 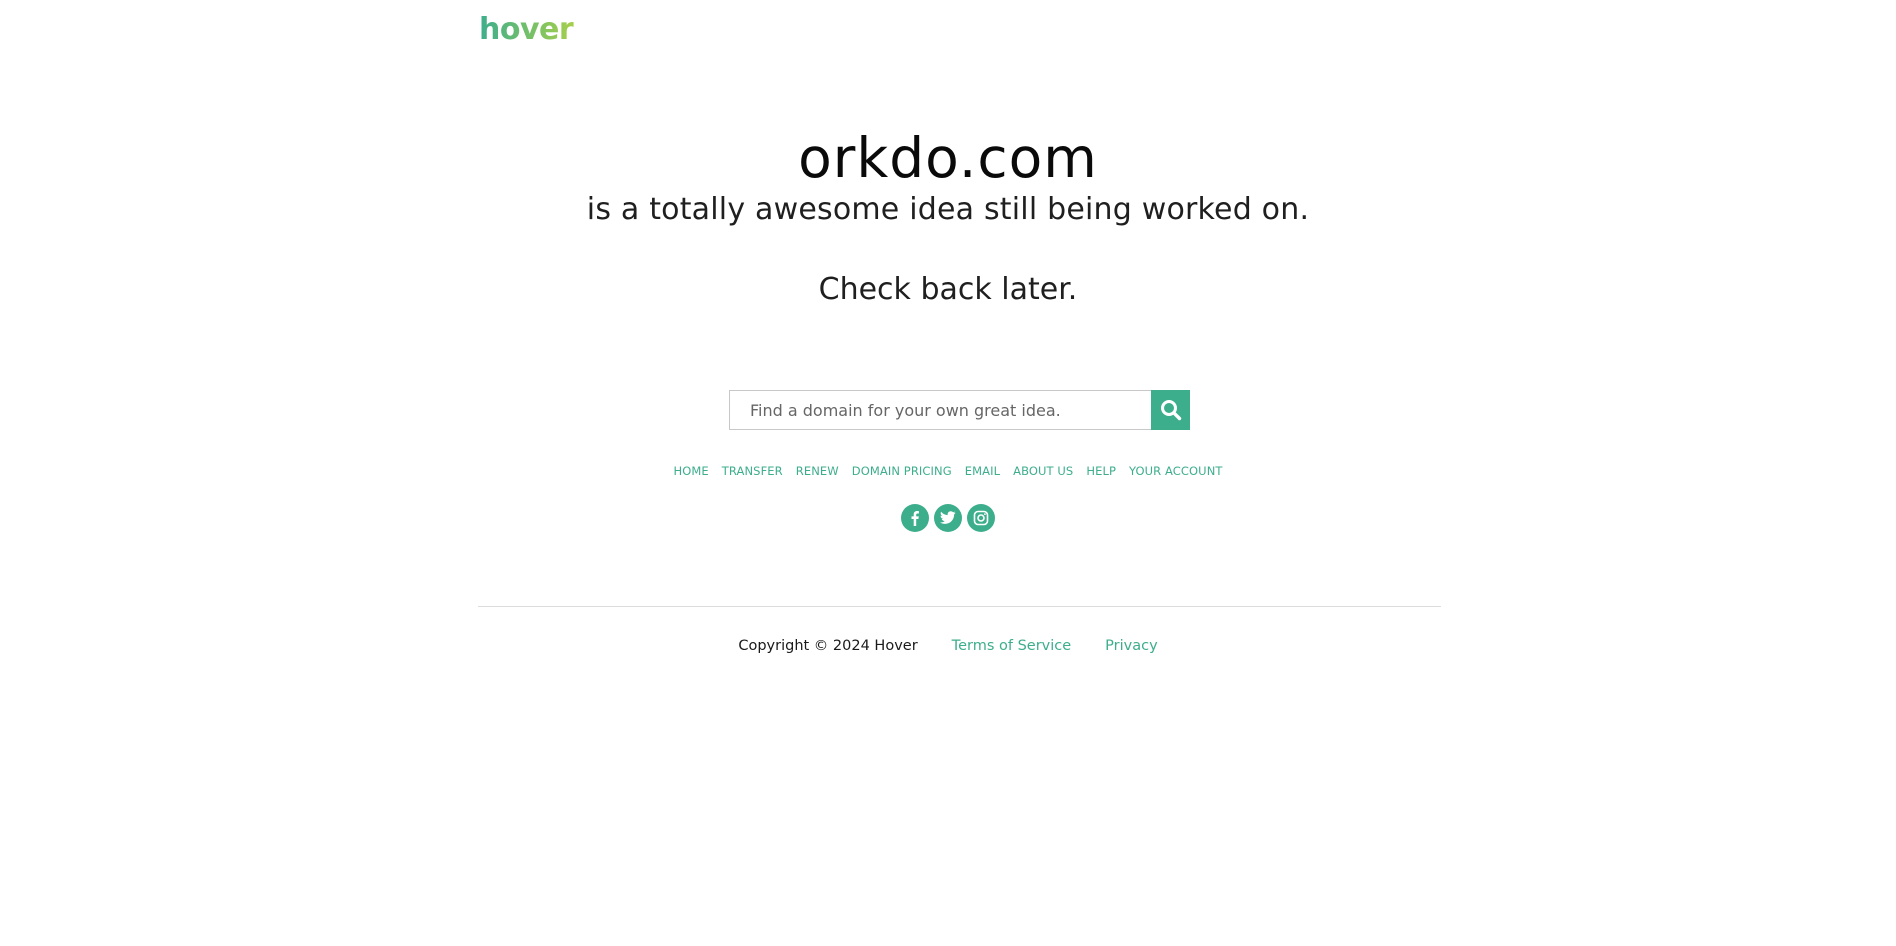 I want to click on nav-link-domain-pricing: DOMAIN PRICING, so click(x=902, y=471).